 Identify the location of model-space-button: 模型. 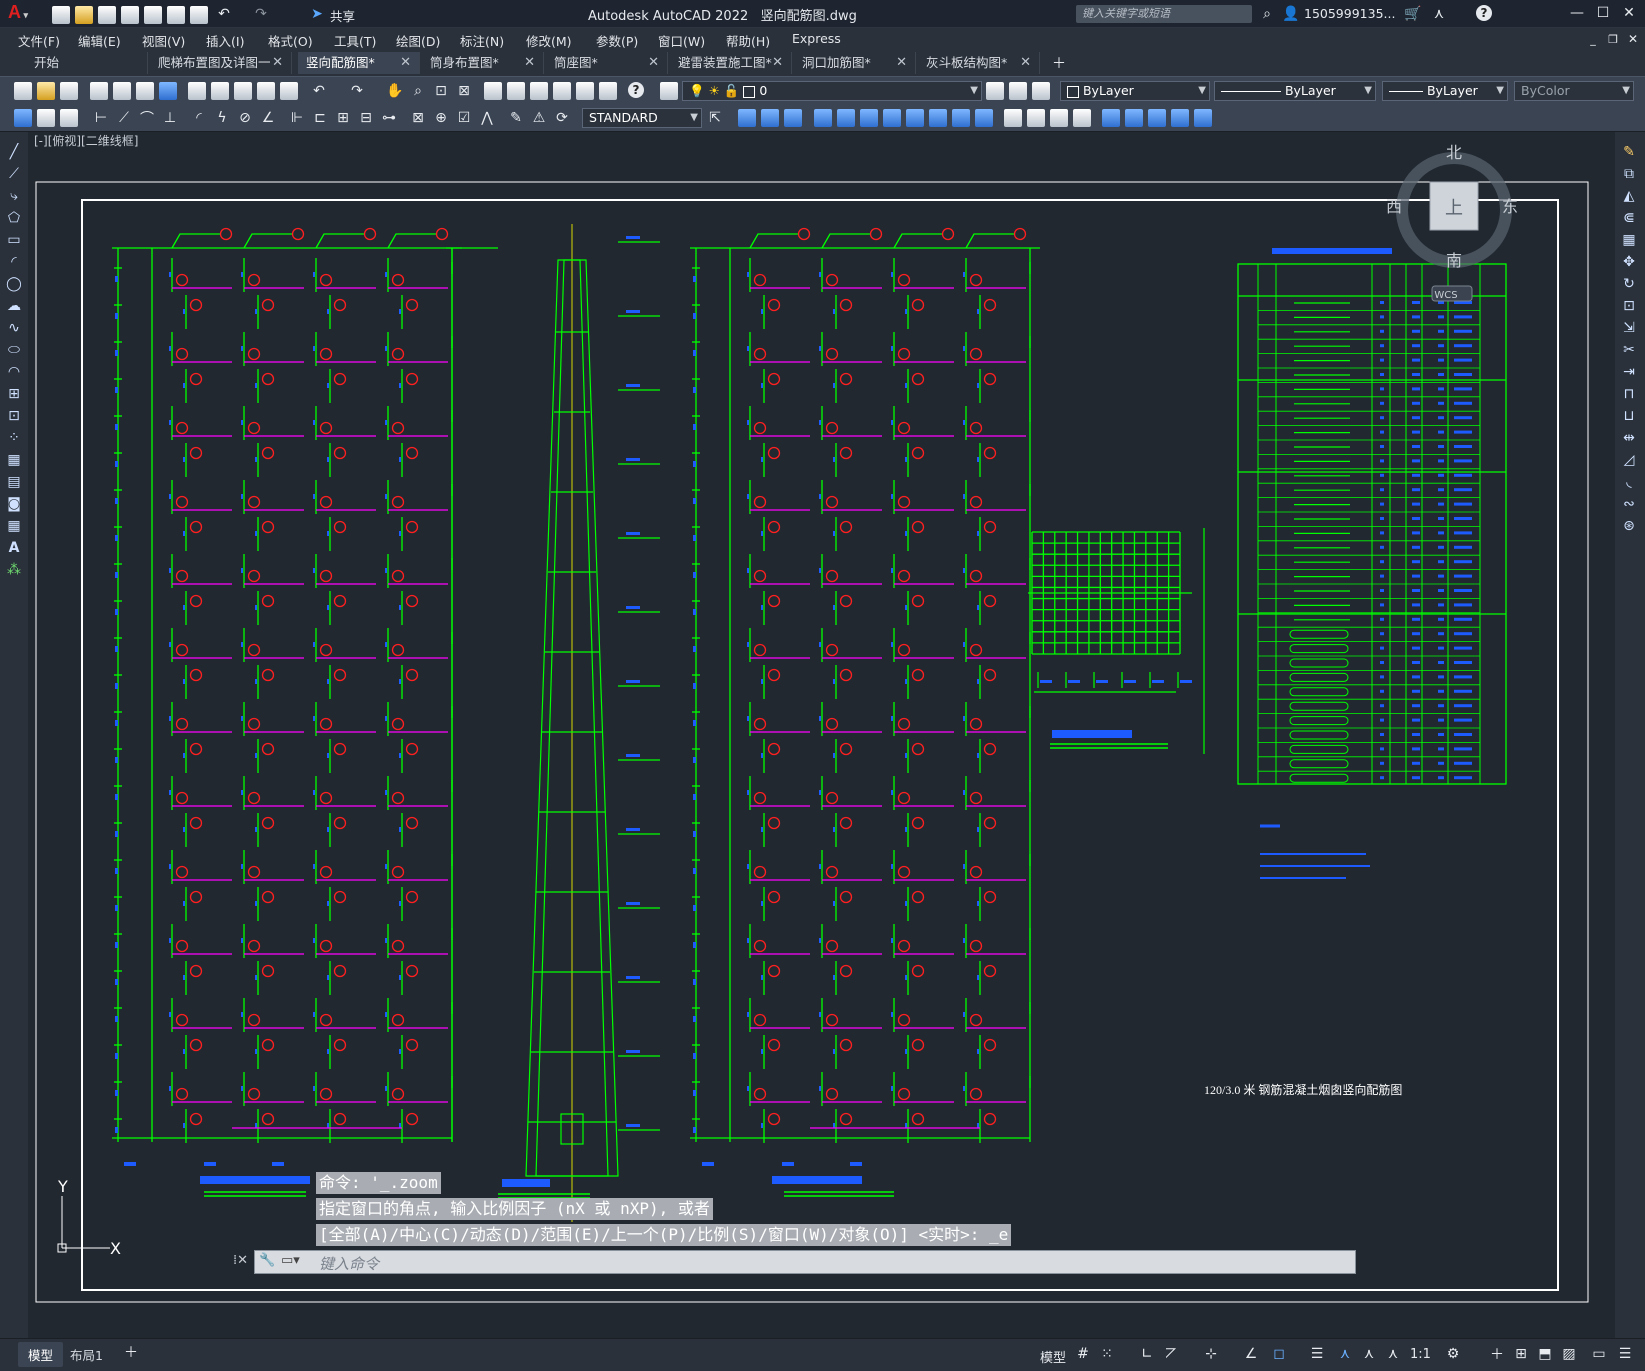
(1053, 1356).